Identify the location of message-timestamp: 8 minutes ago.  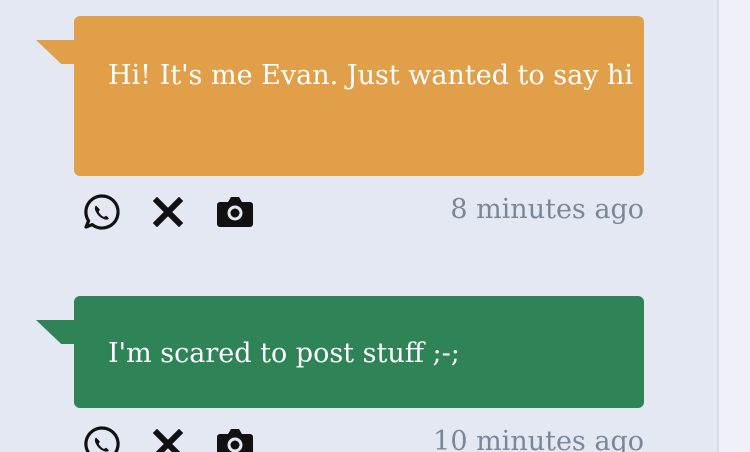
(547, 209).